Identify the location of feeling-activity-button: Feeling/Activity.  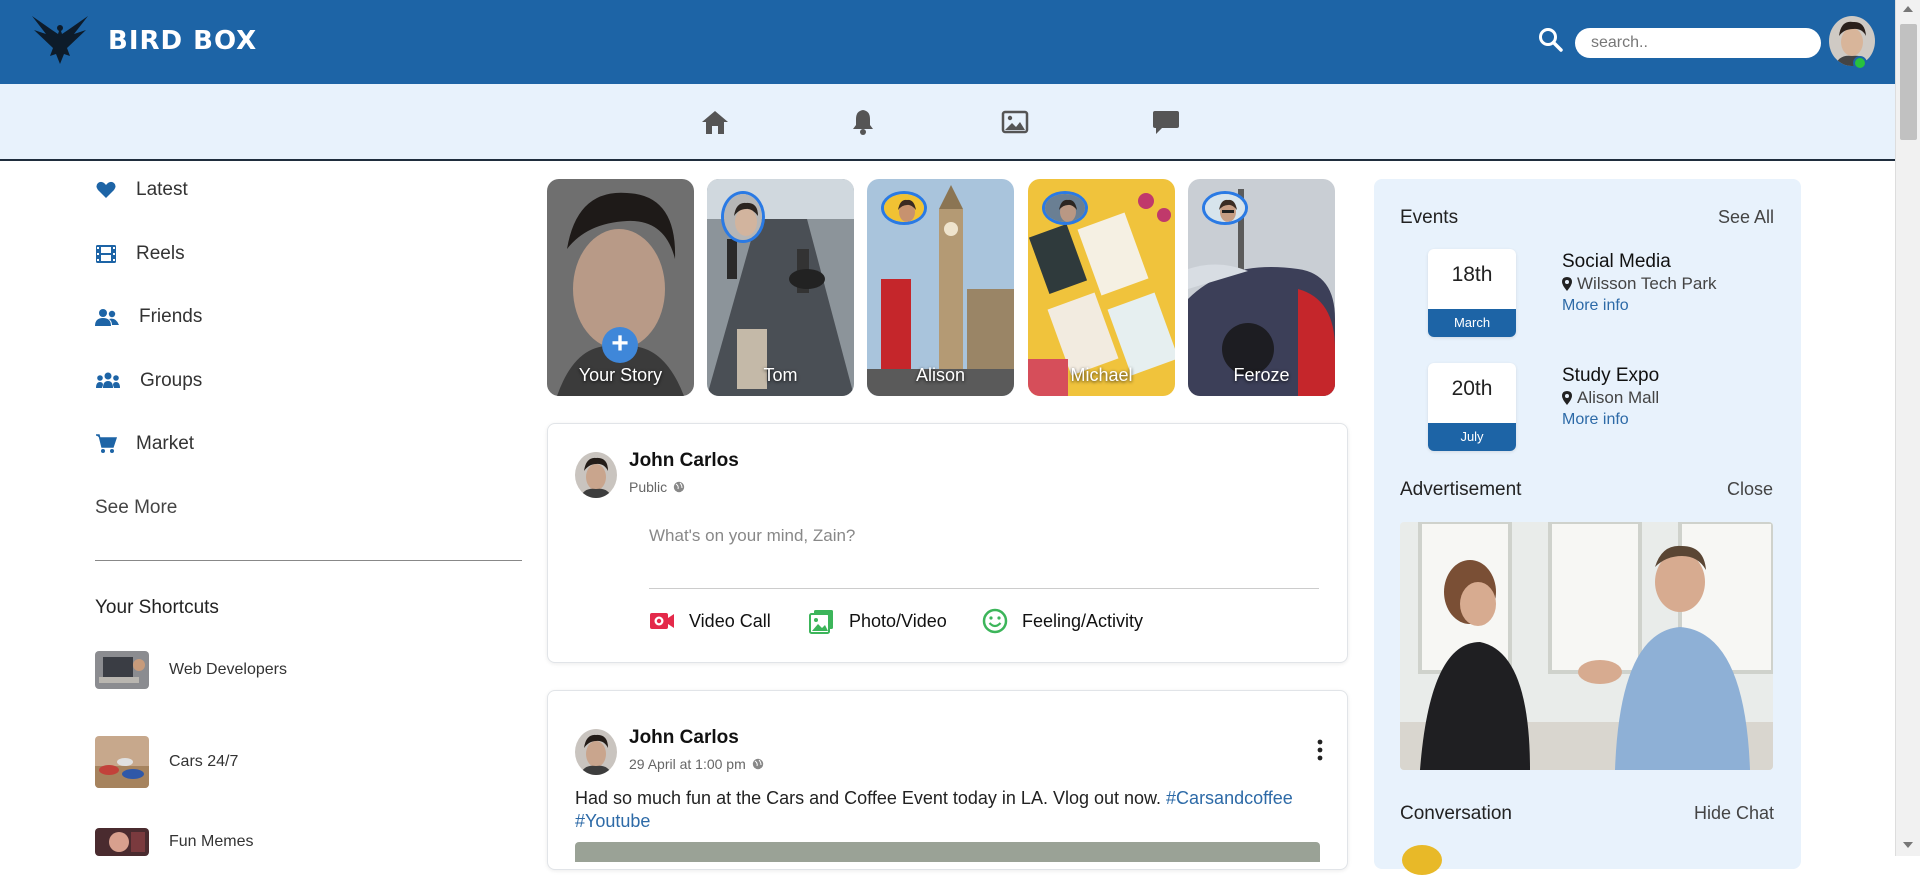
(1062, 621).